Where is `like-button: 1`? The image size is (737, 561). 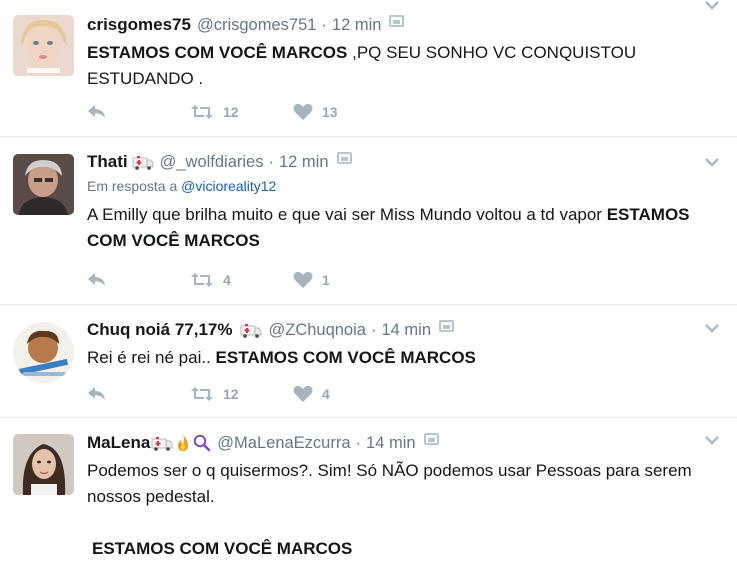
like-button: 1 is located at coordinates (344, 280).